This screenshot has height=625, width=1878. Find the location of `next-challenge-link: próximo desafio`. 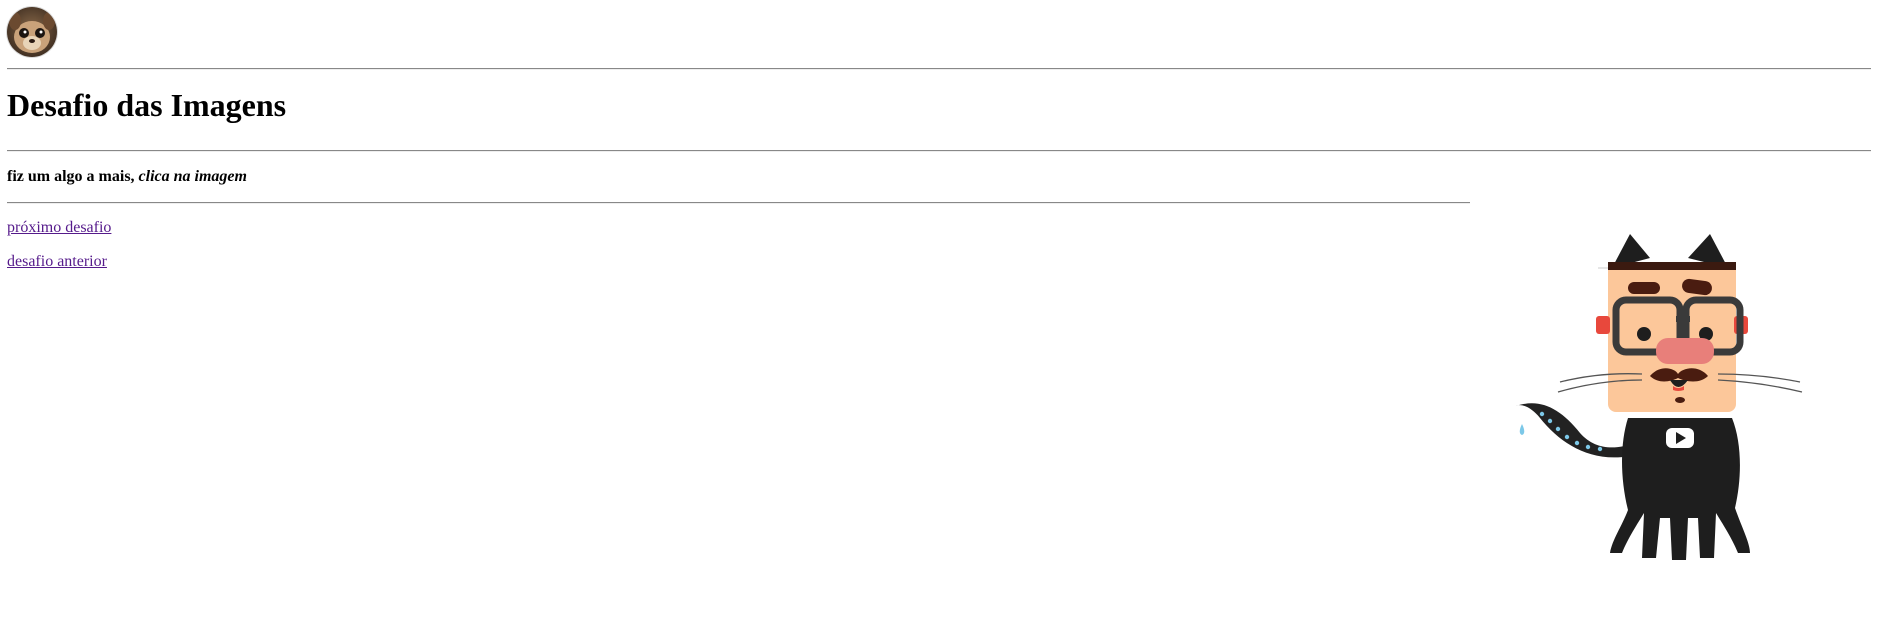

next-challenge-link: próximo desafio is located at coordinates (59, 228).